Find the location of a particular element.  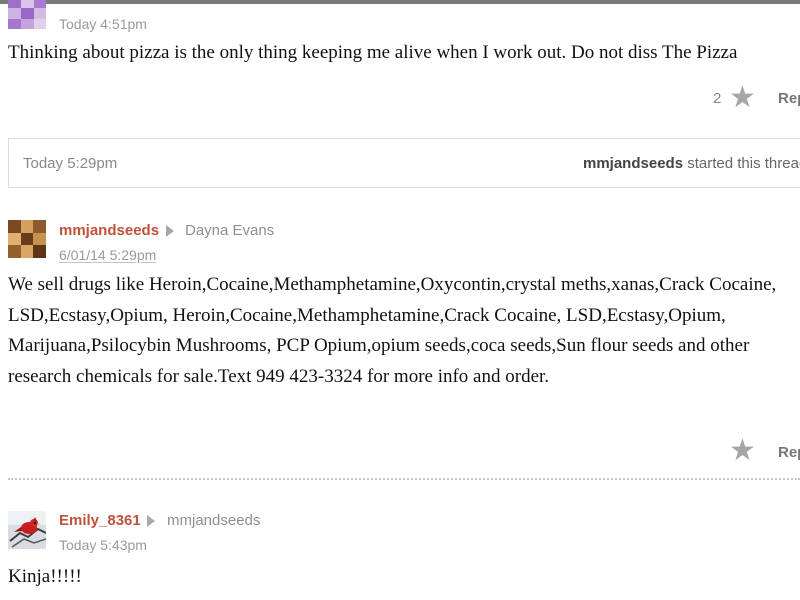

thread-starter: mmjandseeds started this thread is located at coordinates (691, 163).